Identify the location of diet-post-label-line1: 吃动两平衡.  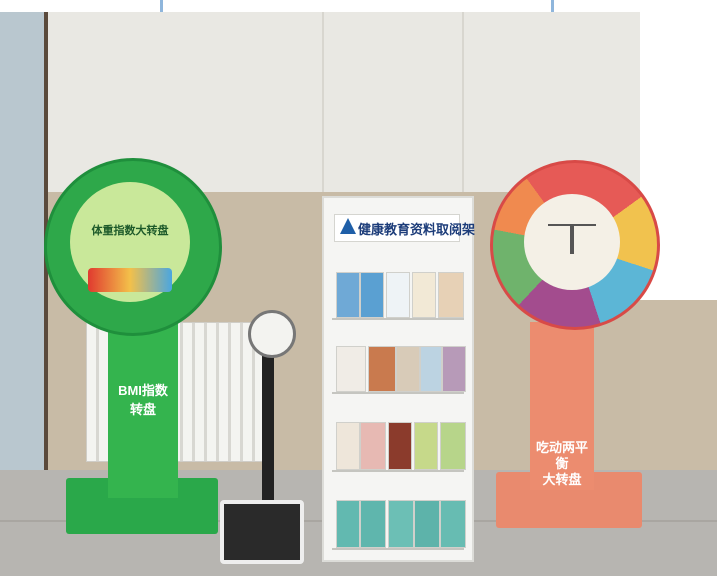
(561, 455).